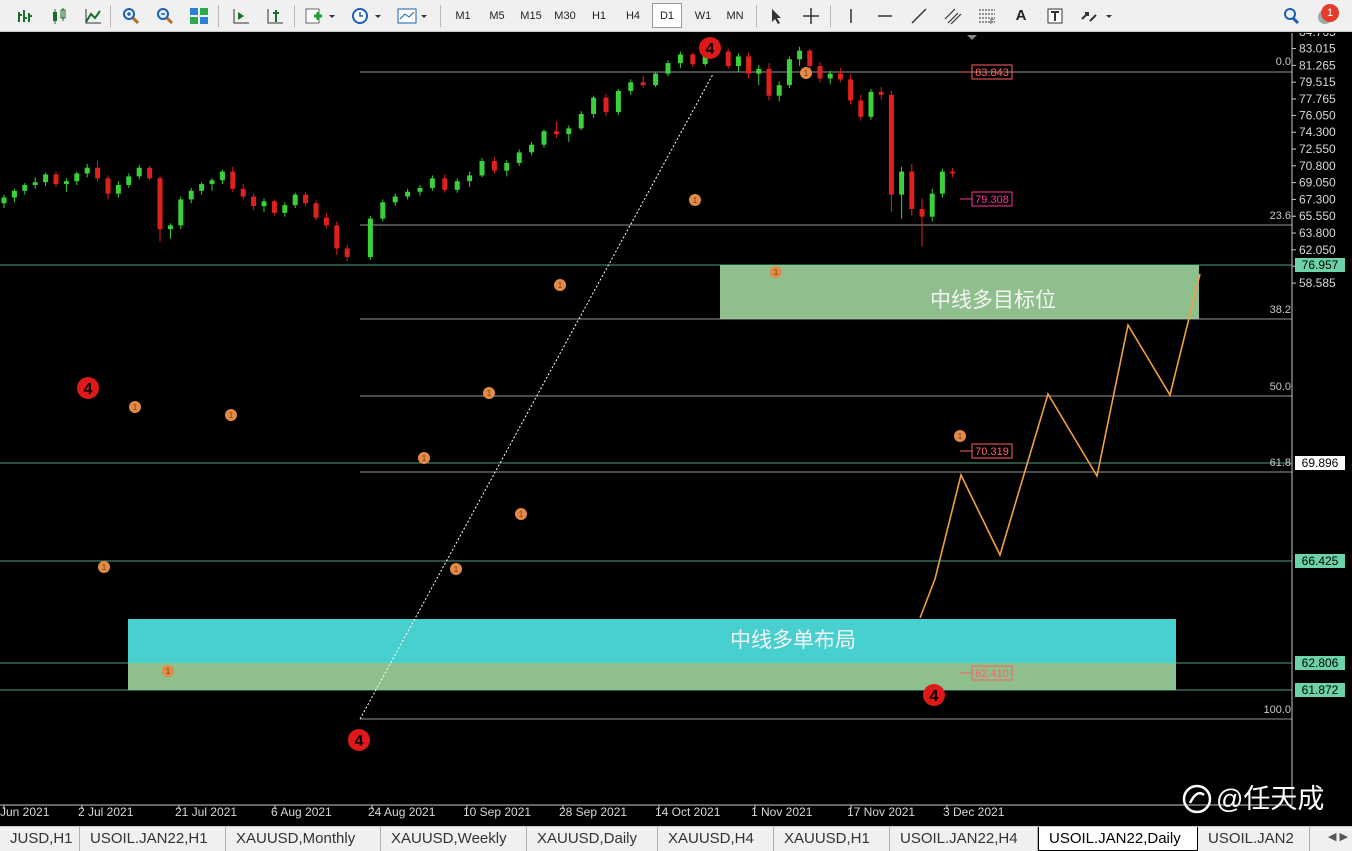  Describe the element at coordinates (241, 15) in the screenshot. I see `auto-scroll-icon` at that location.